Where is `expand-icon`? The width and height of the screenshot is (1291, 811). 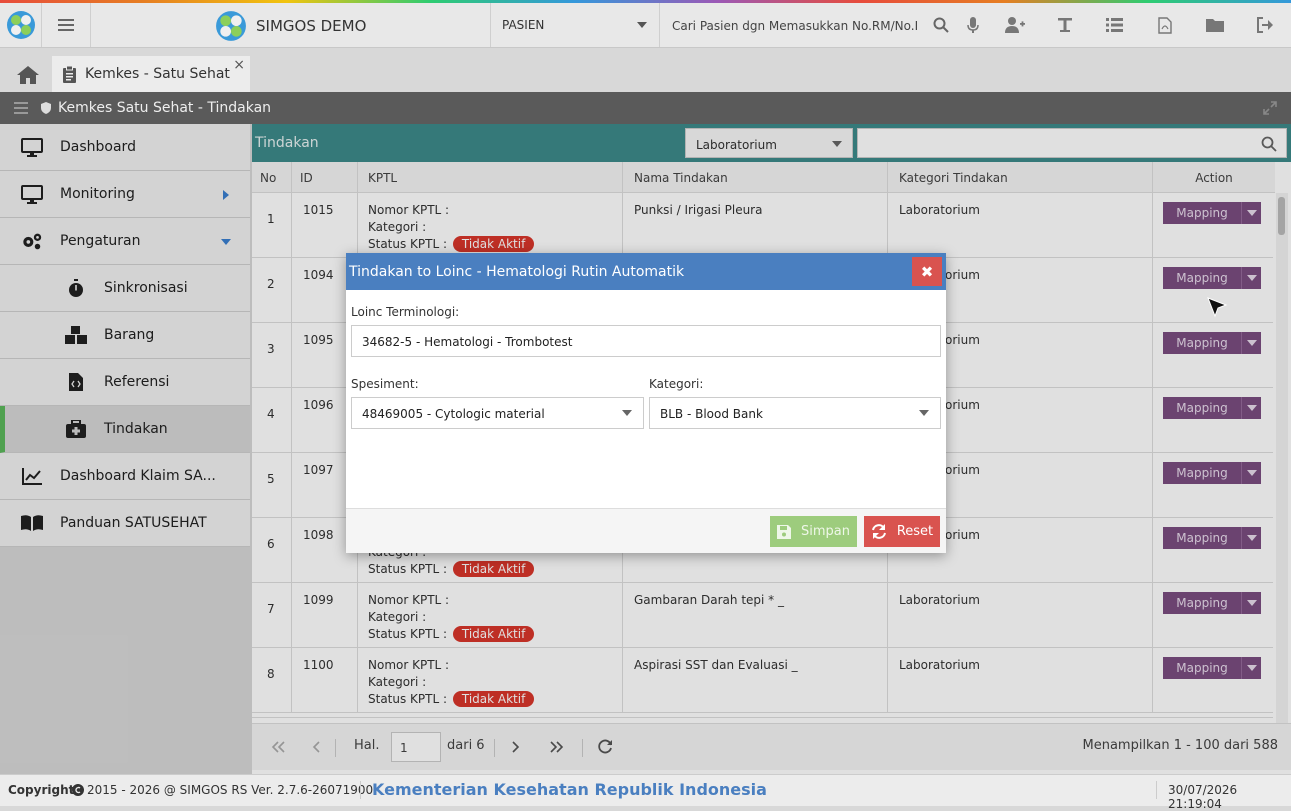
expand-icon is located at coordinates (1270, 108).